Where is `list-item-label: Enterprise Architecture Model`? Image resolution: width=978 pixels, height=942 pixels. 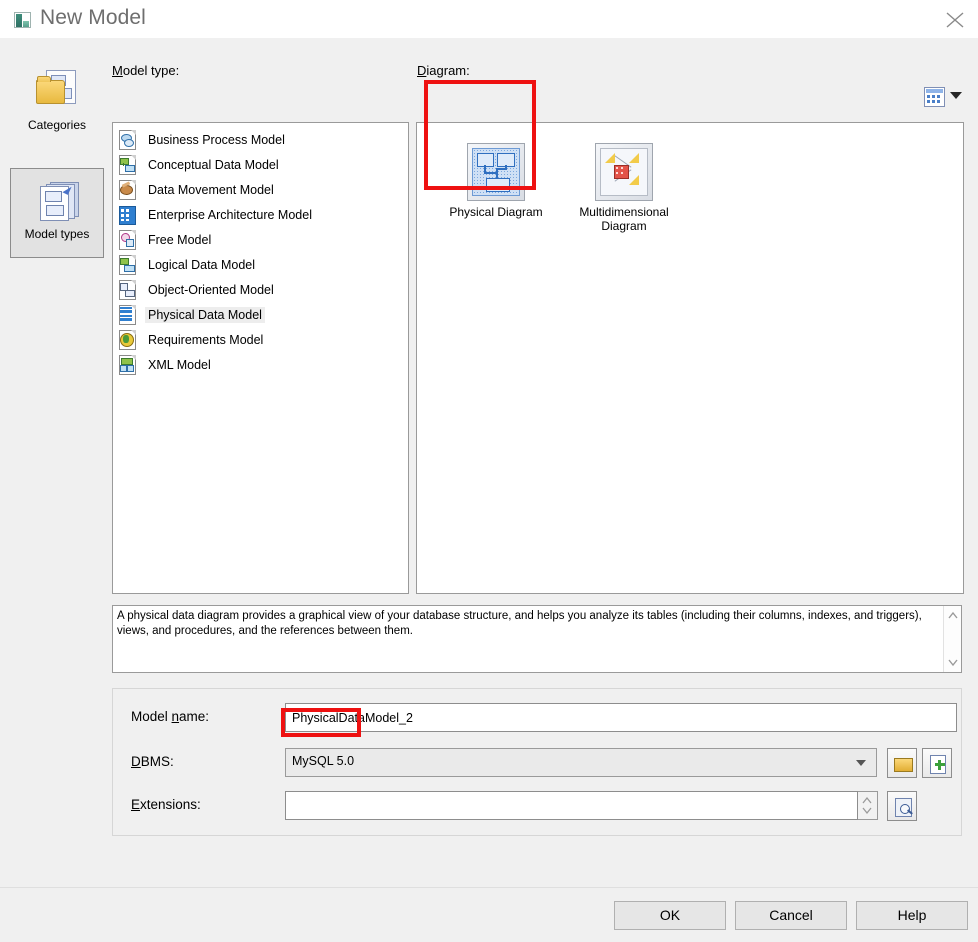 list-item-label: Enterprise Architecture Model is located at coordinates (230, 214).